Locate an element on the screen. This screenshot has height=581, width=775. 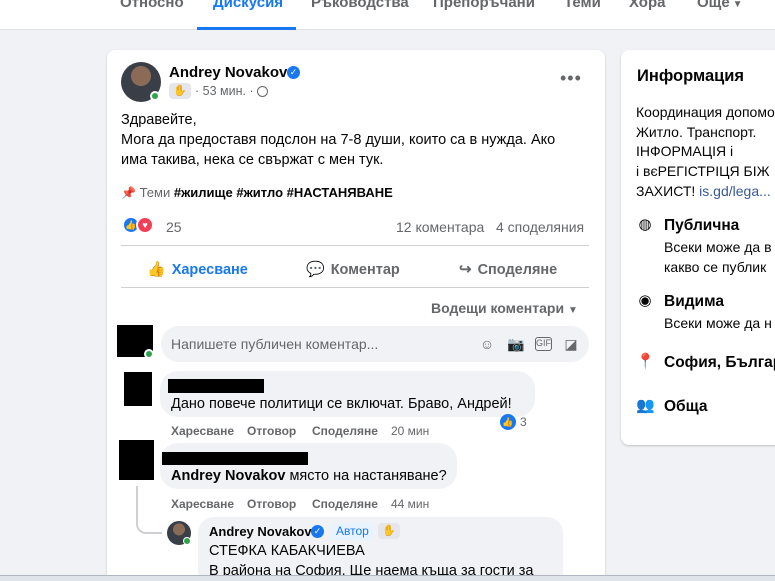
comment-text: Andrey Novakov място на настаняване? is located at coordinates (309, 476).